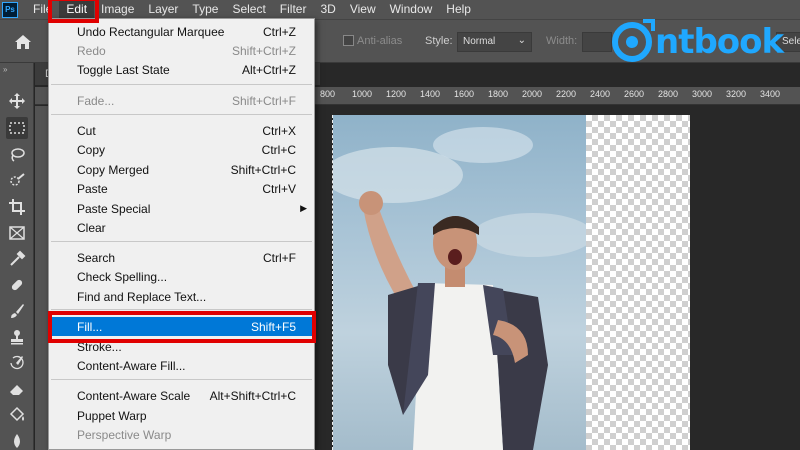 Image resolution: width=800 pixels, height=450 pixels. Describe the element at coordinates (17, 389) in the screenshot. I see `eraser-tool-icon` at that location.